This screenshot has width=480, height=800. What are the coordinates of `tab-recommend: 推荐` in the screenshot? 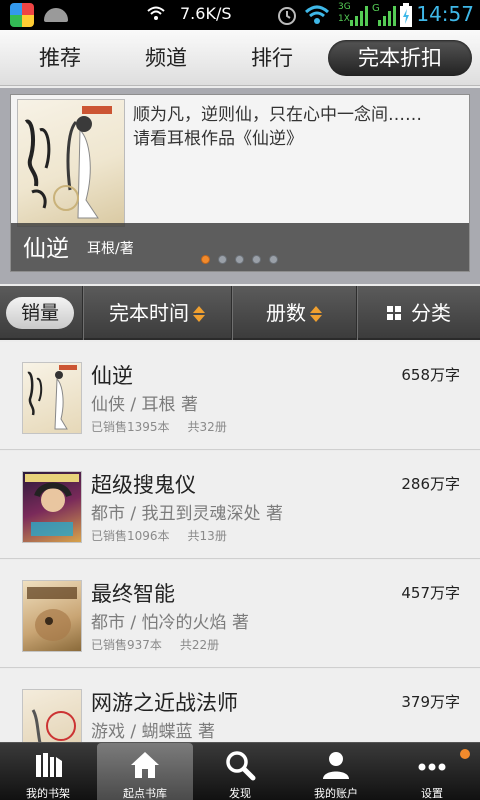 It's located at (60, 58).